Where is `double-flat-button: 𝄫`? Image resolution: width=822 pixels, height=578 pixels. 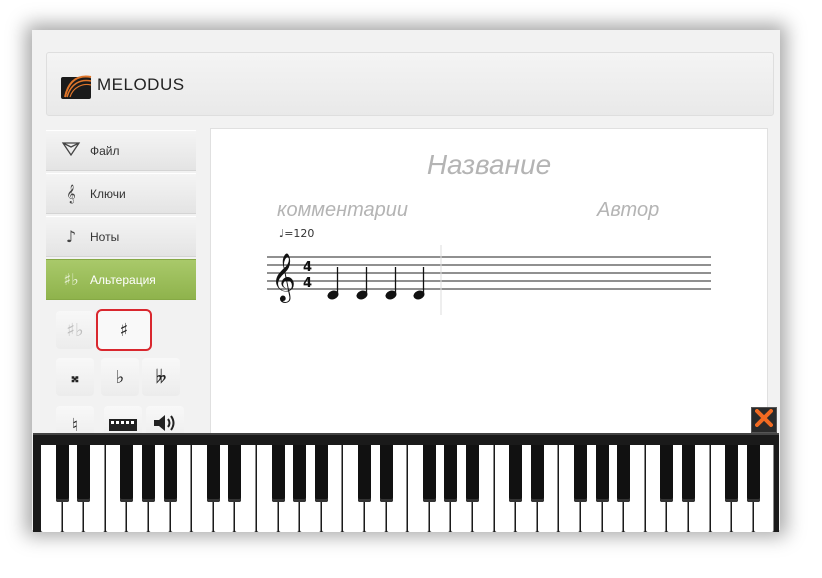
double-flat-button: 𝄫 is located at coordinates (161, 377).